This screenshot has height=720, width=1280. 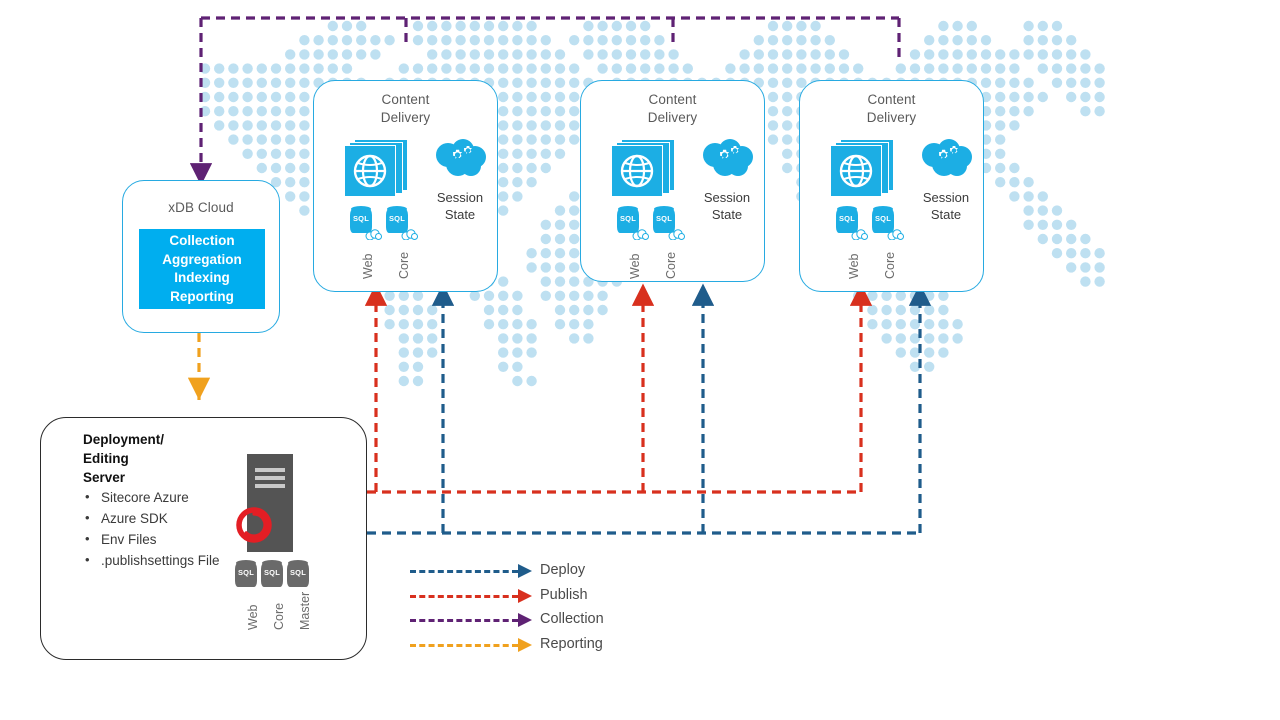 What do you see at coordinates (727, 197) in the screenshot?
I see `cd-2-session-label-line1: Session` at bounding box center [727, 197].